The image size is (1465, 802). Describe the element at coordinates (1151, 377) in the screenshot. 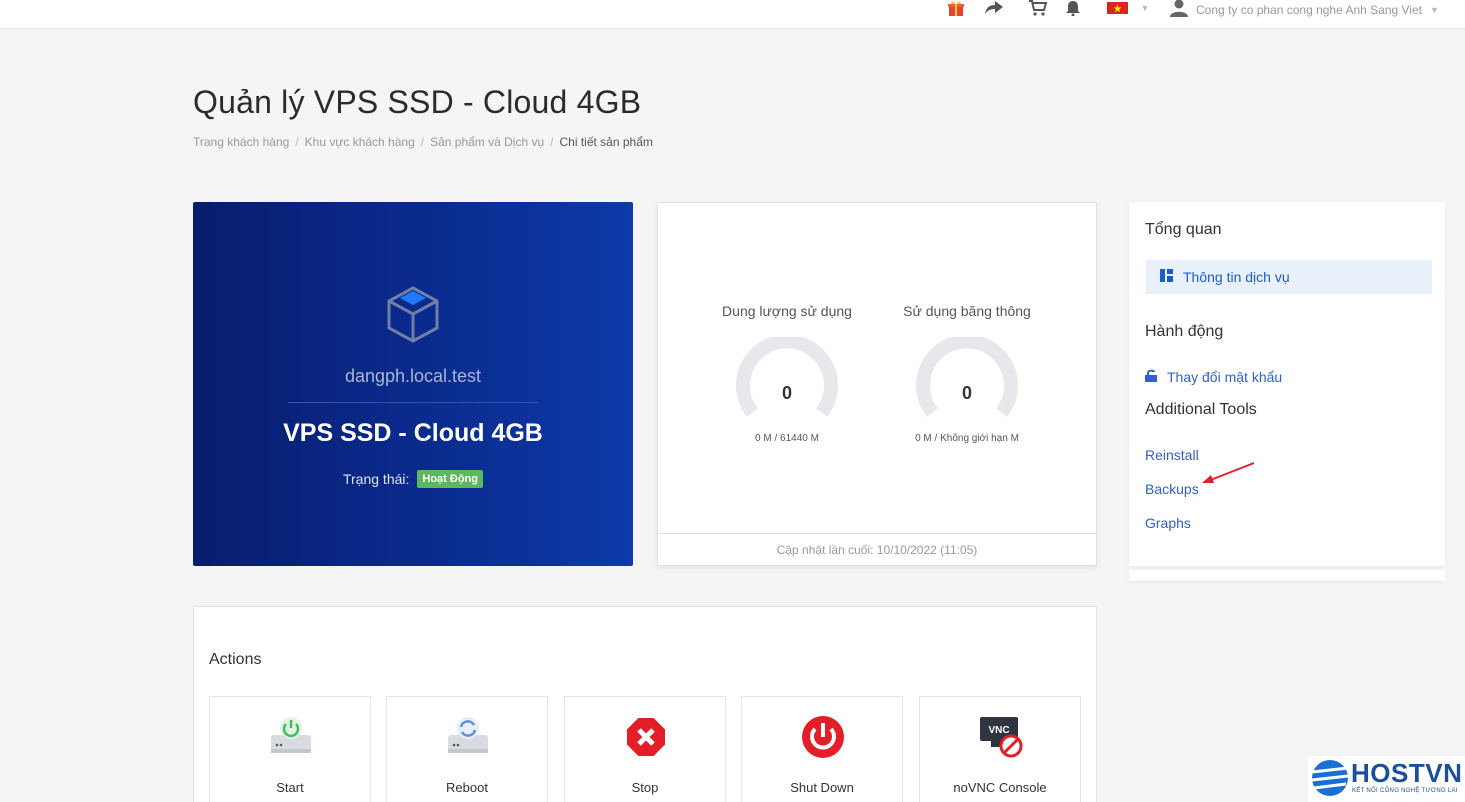

I see `lock-icon` at that location.